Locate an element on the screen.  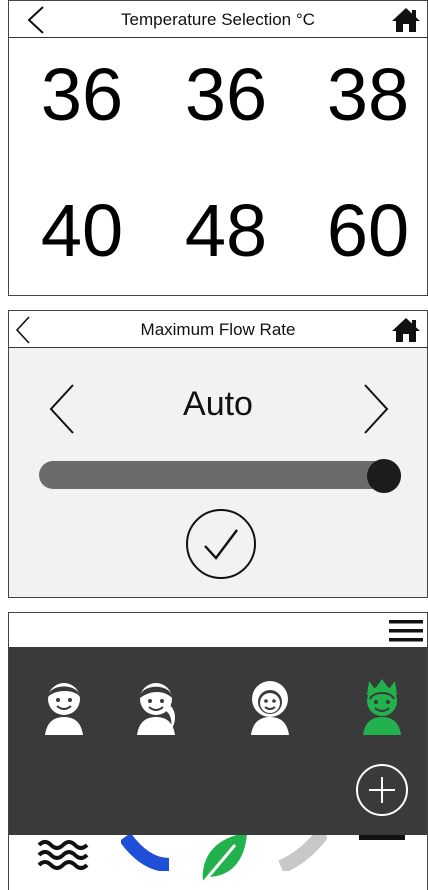
temp-option-3: 38 is located at coordinates (368, 95).